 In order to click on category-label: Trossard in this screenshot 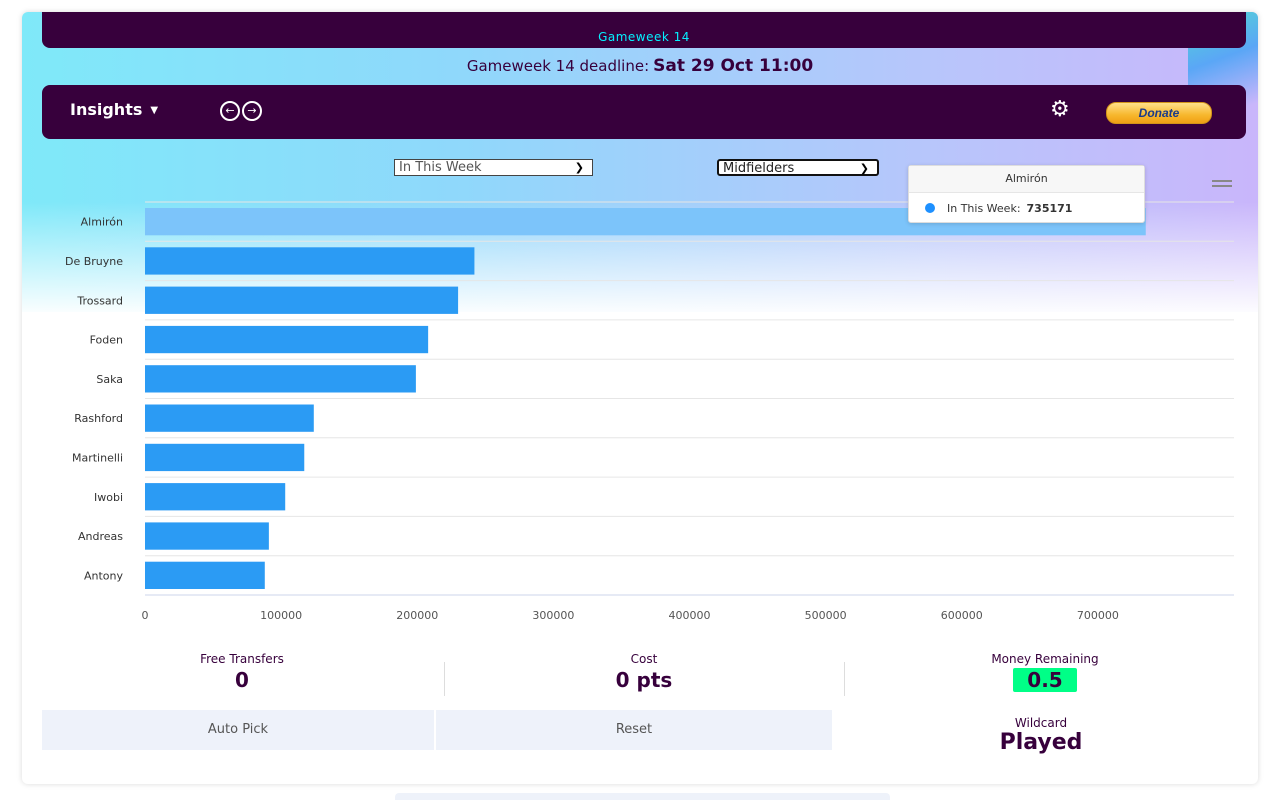, I will do `click(99, 300)`.